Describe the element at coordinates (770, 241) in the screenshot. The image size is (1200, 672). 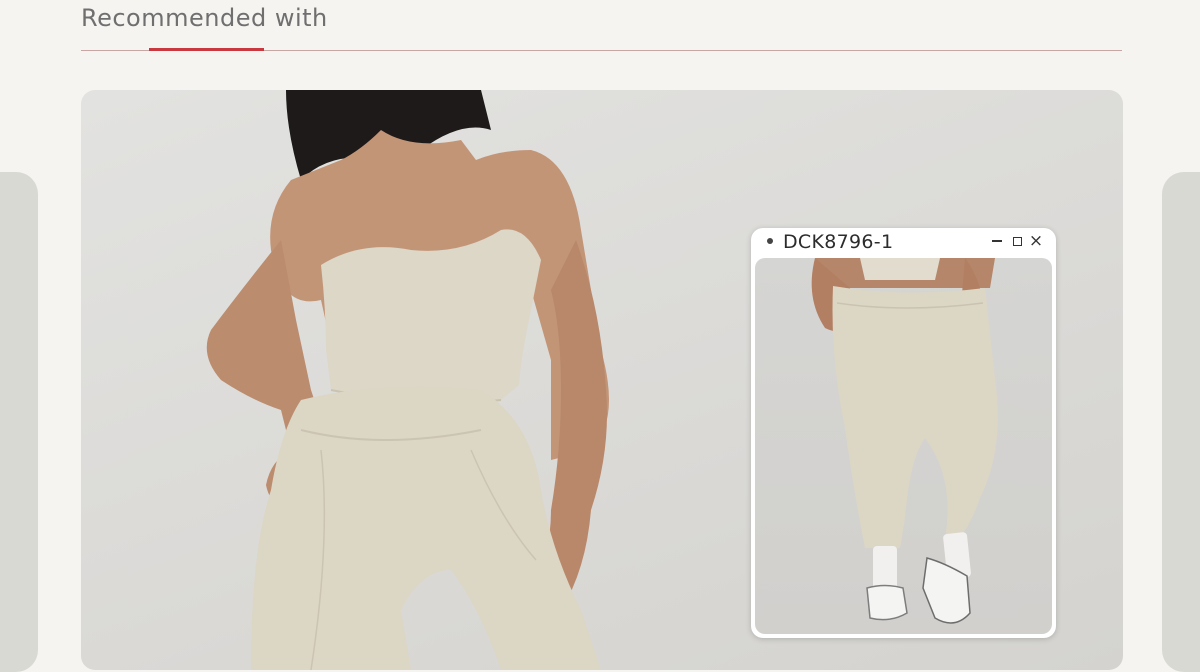
I see `bullet-icon` at that location.